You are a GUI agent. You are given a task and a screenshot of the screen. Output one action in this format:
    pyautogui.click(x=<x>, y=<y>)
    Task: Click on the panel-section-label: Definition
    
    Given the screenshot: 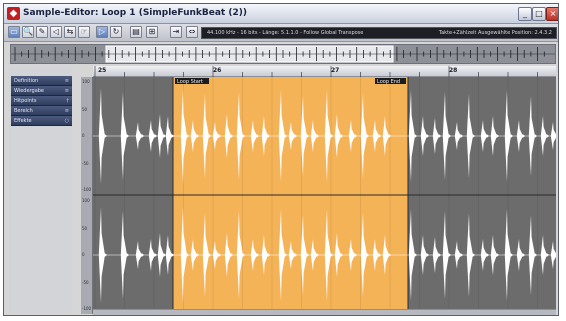 What is the action you would take?
    pyautogui.click(x=26, y=81)
    